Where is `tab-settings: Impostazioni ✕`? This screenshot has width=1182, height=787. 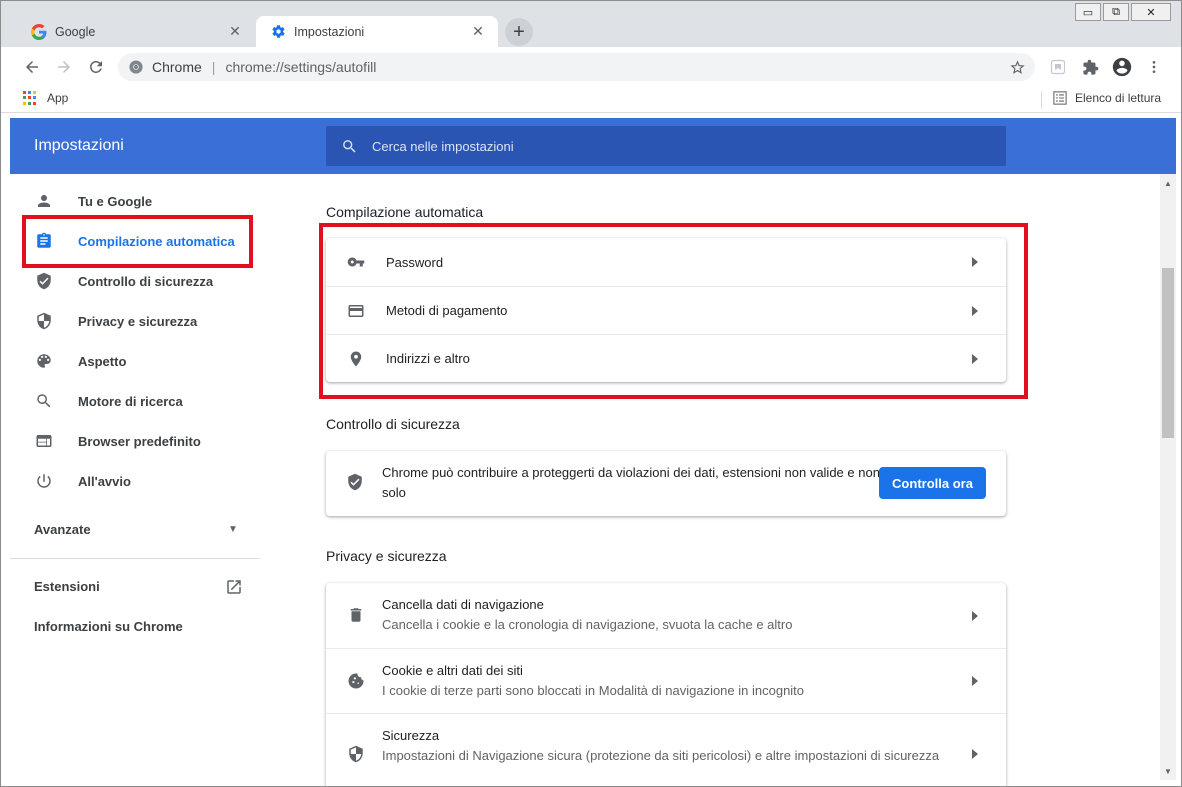
tab-settings: Impostazioni ✕ is located at coordinates (377, 31).